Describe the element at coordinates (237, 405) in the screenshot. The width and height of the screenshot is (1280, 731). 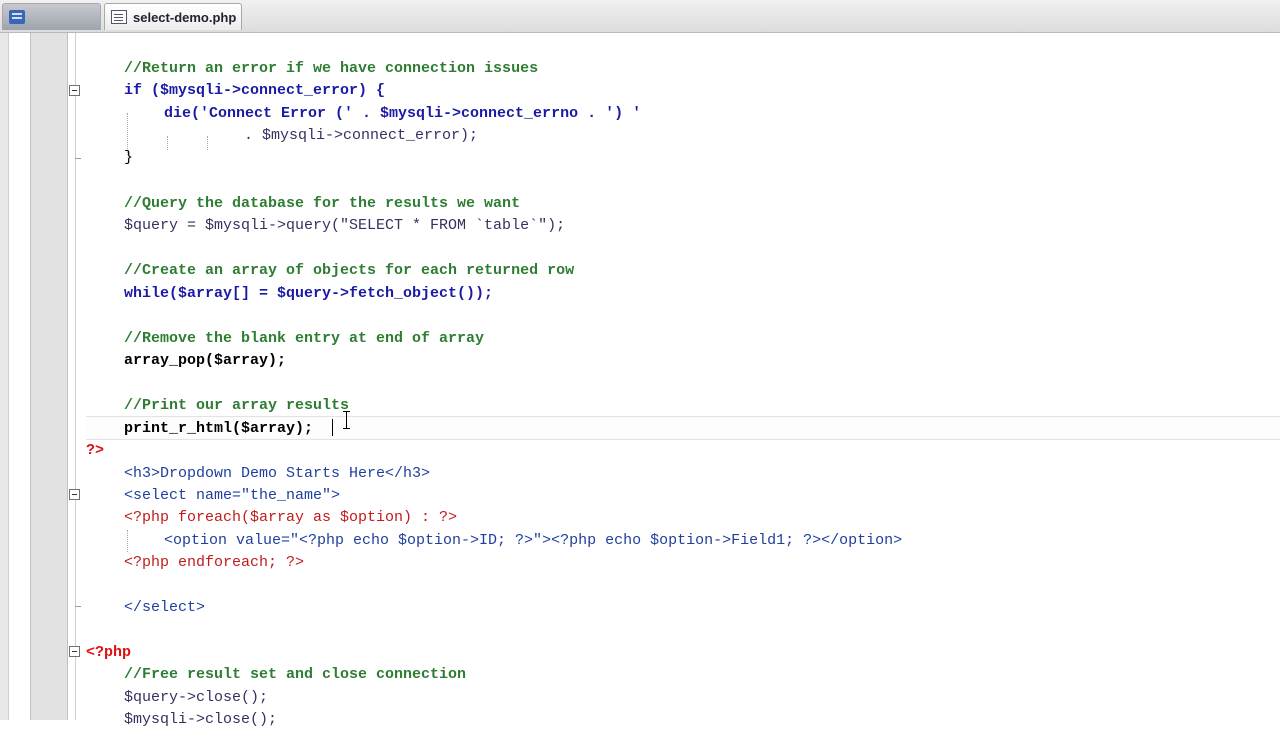
I see `code-line: //Print our array results` at that location.